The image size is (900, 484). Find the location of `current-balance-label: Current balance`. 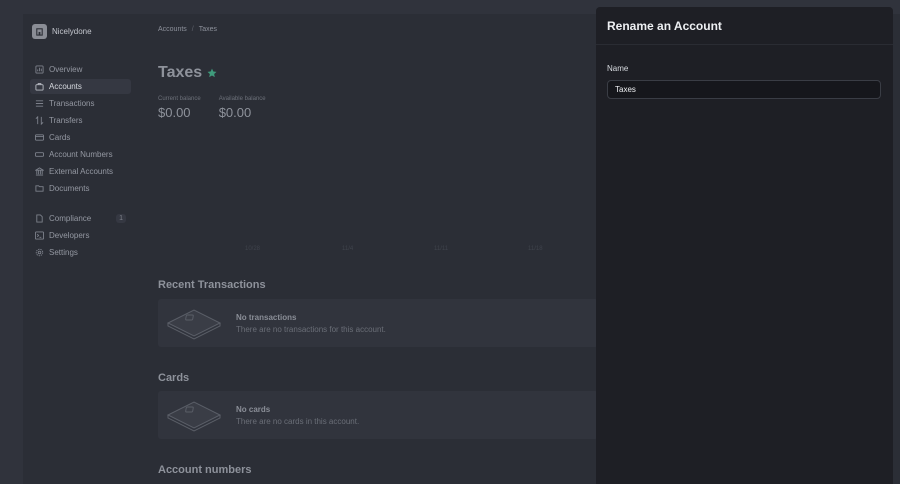

current-balance-label: Current balance is located at coordinates (179, 99).